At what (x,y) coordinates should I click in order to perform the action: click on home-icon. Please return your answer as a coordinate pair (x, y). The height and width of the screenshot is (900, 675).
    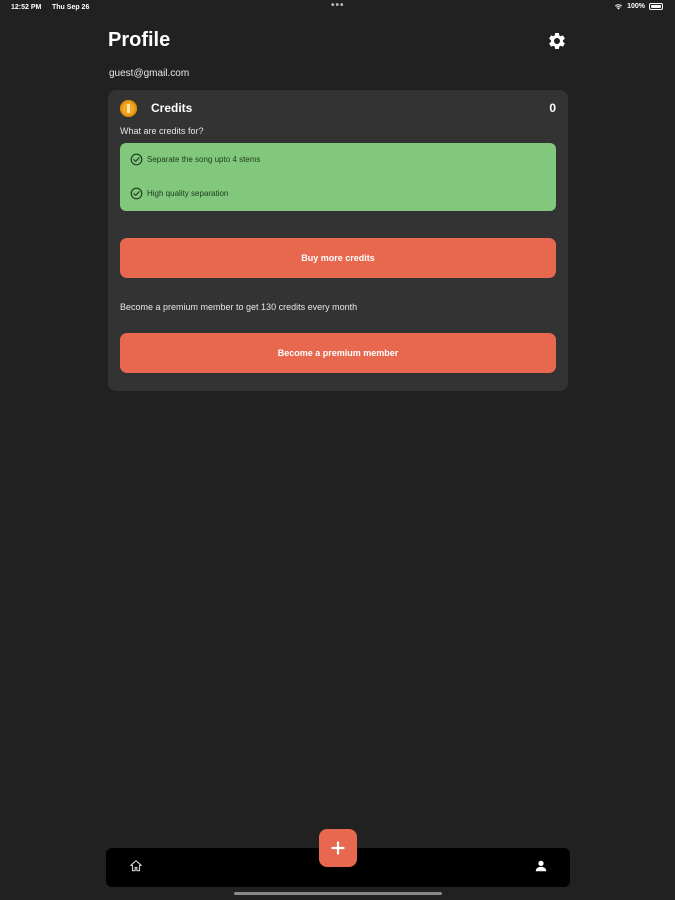
    Looking at the image, I should click on (136, 866).